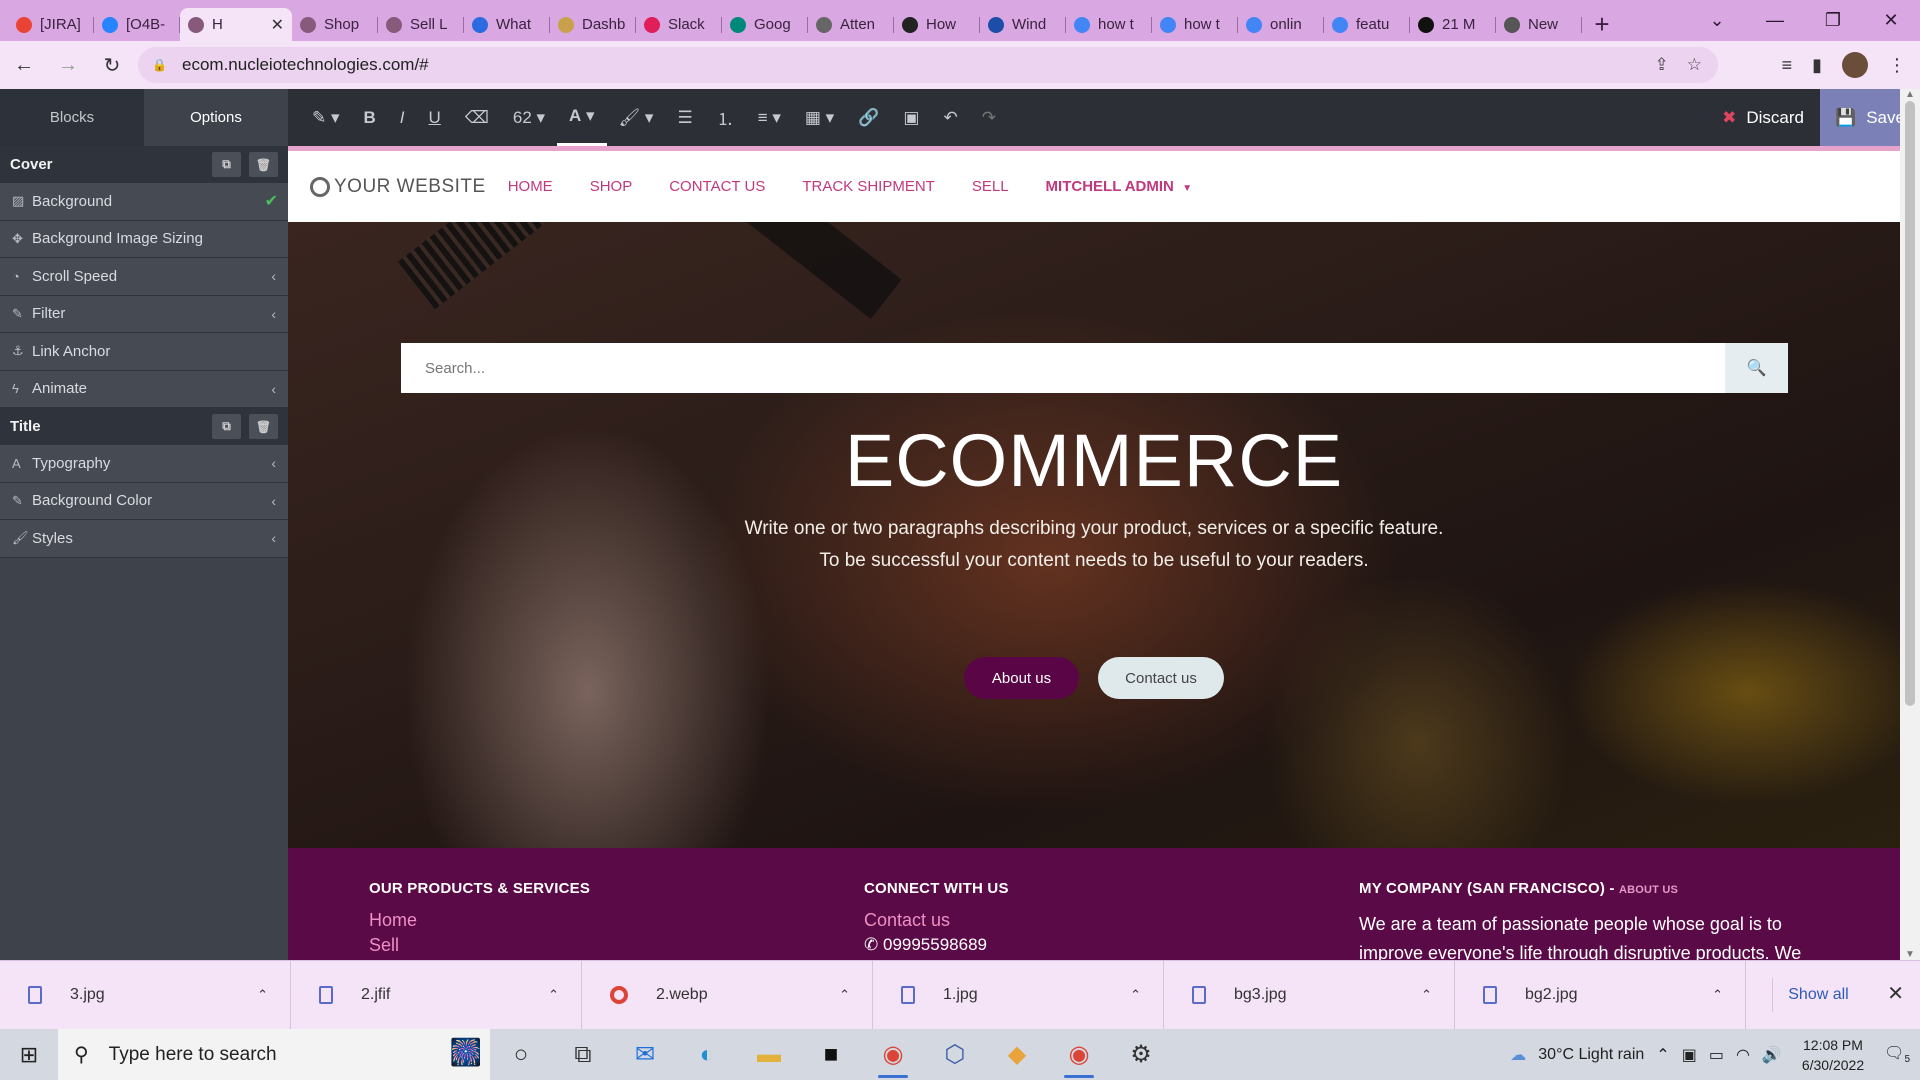  What do you see at coordinates (402, 117) in the screenshot?
I see `italic-button: I` at bounding box center [402, 117].